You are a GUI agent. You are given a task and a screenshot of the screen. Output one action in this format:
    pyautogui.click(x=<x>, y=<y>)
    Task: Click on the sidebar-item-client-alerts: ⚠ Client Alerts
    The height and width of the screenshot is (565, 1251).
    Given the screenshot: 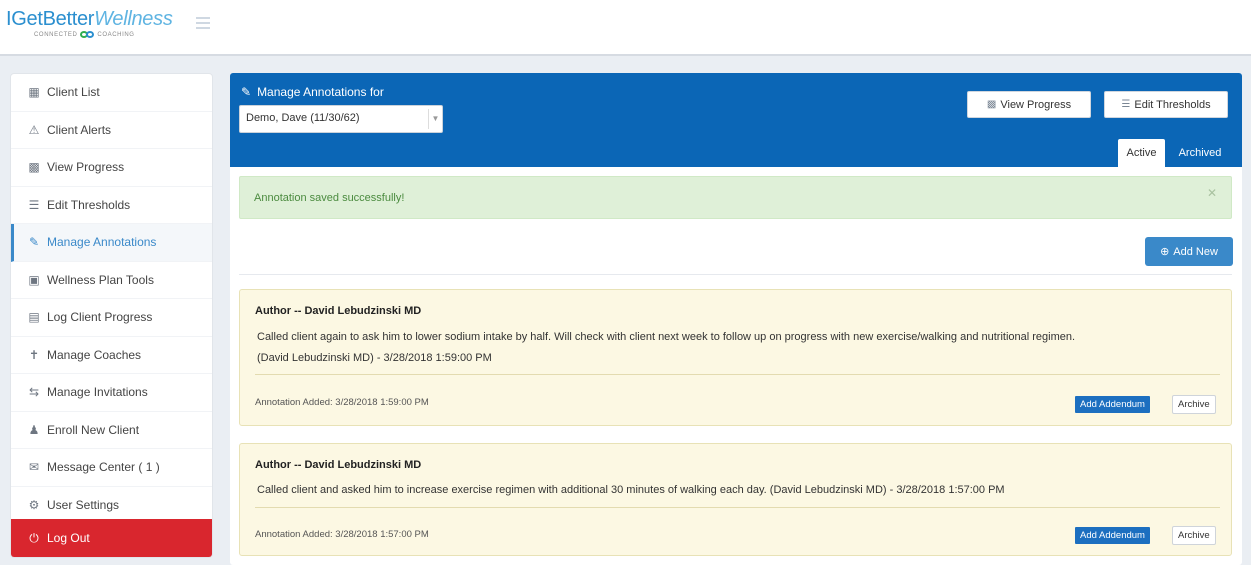 What is the action you would take?
    pyautogui.click(x=111, y=130)
    